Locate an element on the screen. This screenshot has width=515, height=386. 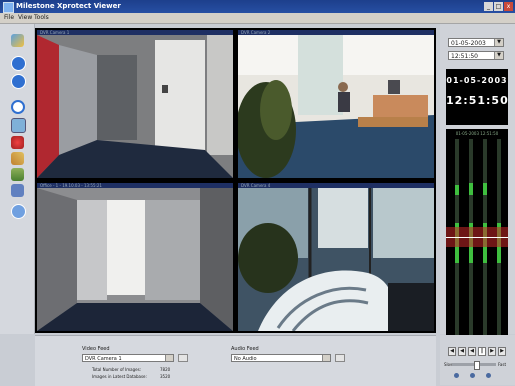
window-title: Milestone Xprotect Viewer is located at coordinates (68, 6).